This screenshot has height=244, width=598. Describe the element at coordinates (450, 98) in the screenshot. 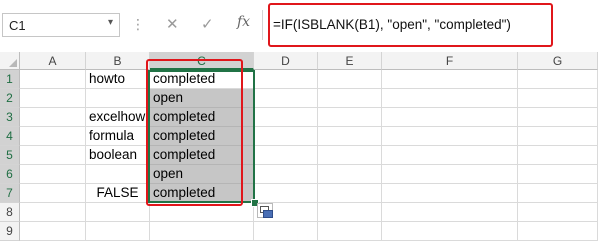

I see `cell-f2` at that location.